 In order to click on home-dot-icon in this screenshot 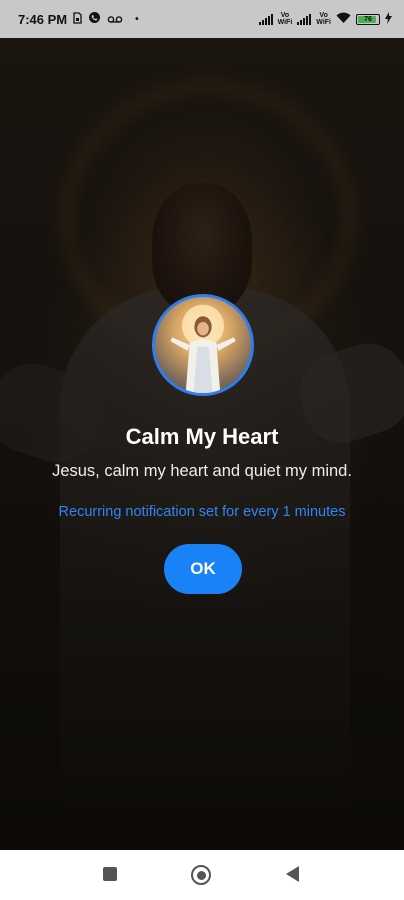, I will do `click(201, 875)`.